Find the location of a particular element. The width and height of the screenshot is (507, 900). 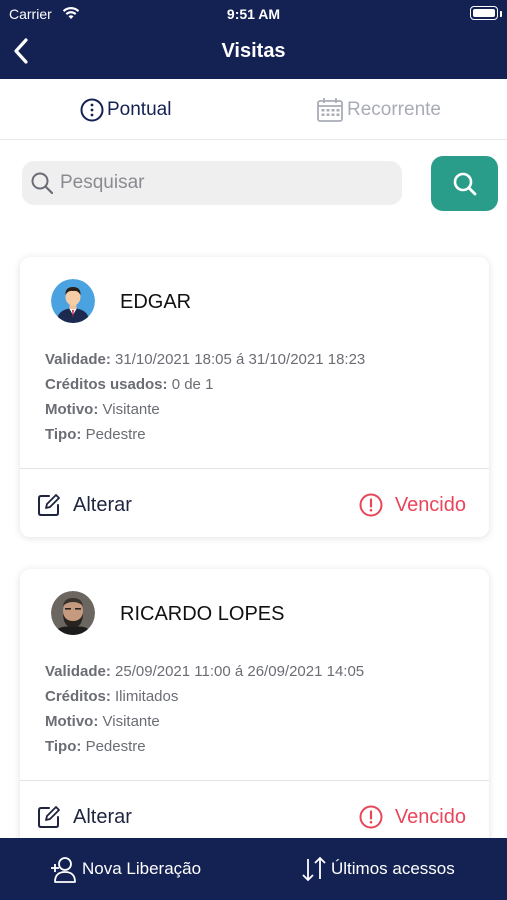

add-user-icon is located at coordinates (63, 870).